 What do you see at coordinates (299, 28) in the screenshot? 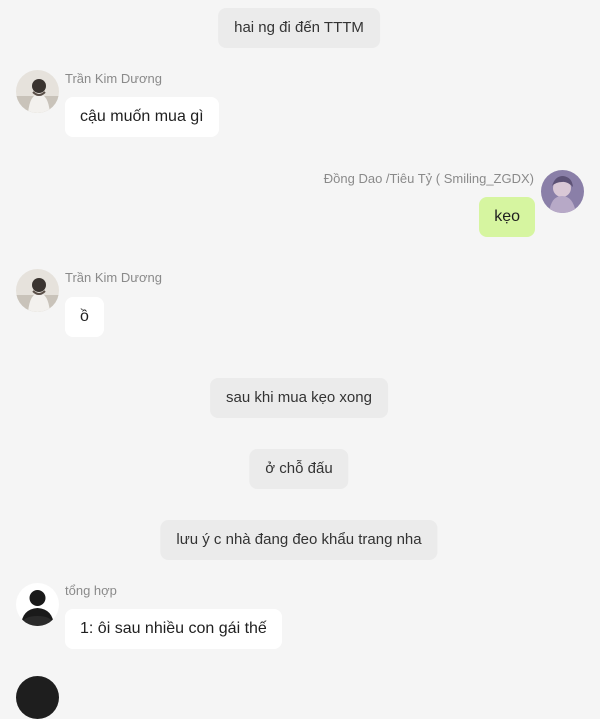
I see `system-message: hai ng đi đến TTTM` at bounding box center [299, 28].